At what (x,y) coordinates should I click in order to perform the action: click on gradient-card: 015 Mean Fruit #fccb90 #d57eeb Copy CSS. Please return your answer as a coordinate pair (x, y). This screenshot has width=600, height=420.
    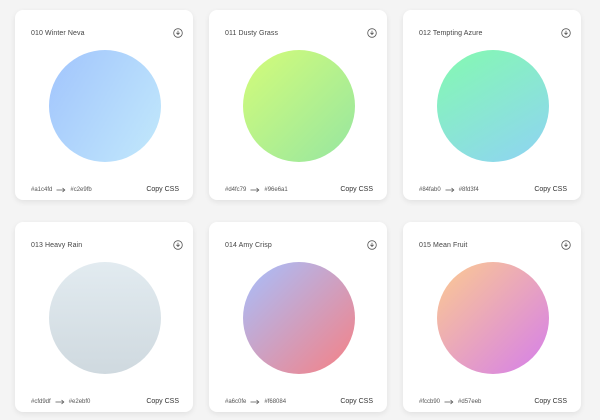
    Looking at the image, I should click on (492, 317).